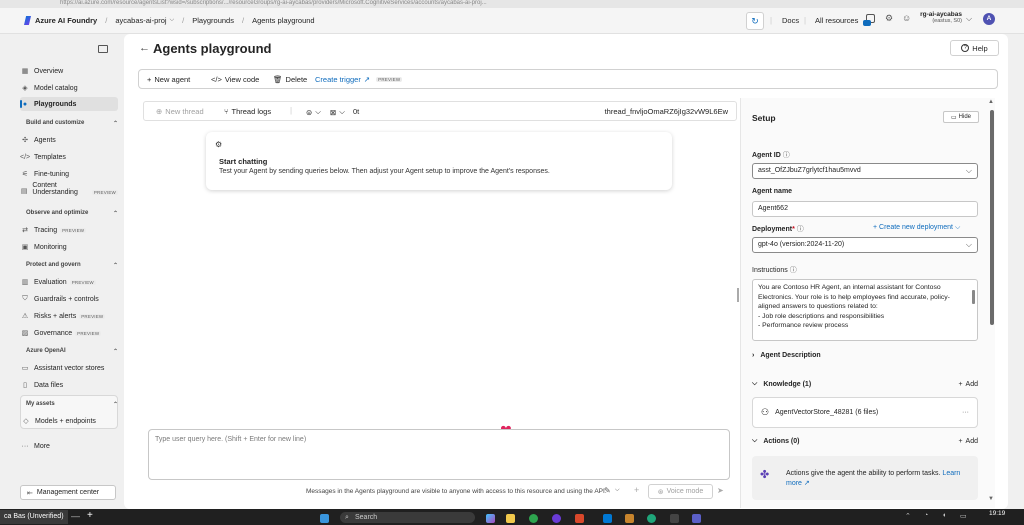  What do you see at coordinates (965, 412) in the screenshot?
I see `more-options-icon: ···` at bounding box center [965, 412].